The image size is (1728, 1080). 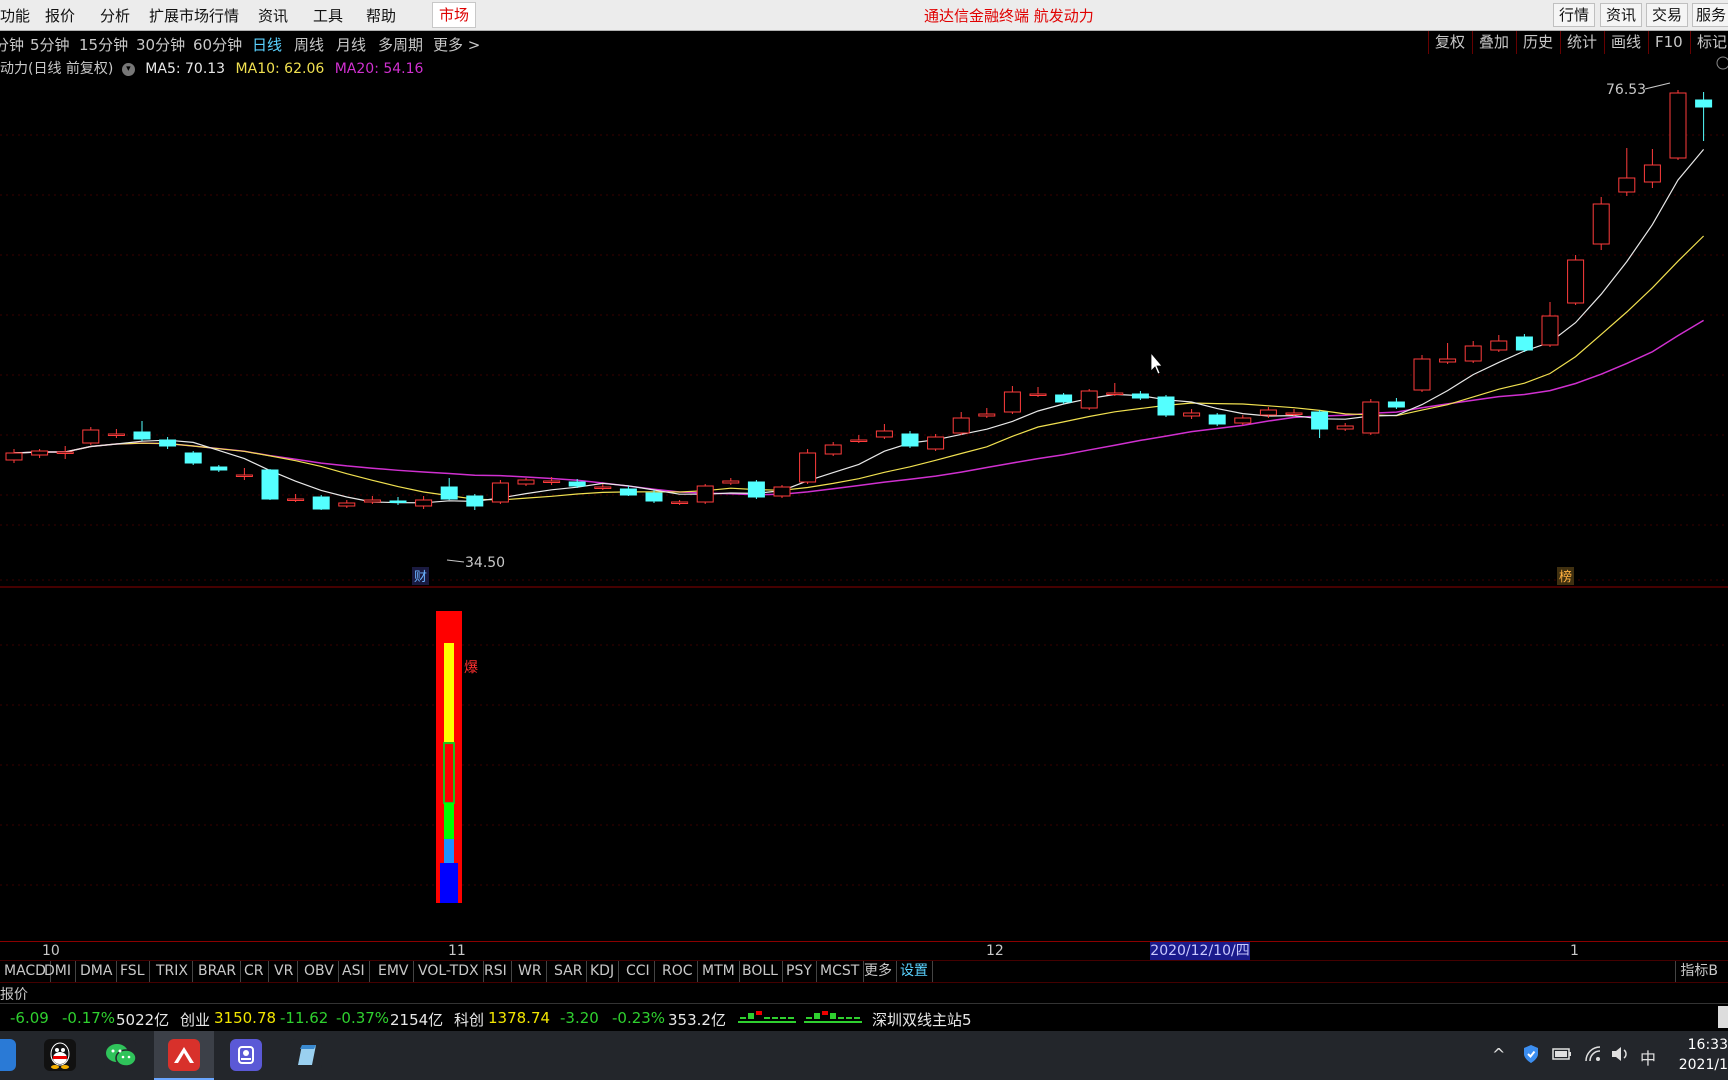 I want to click on ime-indicator: 中, so click(x=1648, y=1057).